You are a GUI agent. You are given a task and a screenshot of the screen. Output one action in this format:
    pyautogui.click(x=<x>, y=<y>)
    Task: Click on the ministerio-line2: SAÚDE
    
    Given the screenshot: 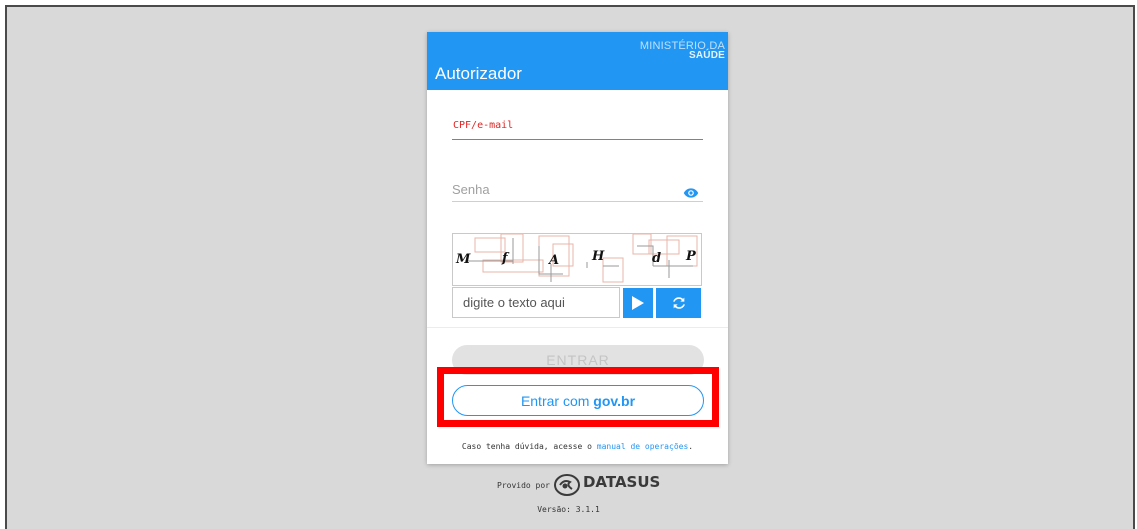 What is the action you would take?
    pyautogui.click(x=706, y=55)
    